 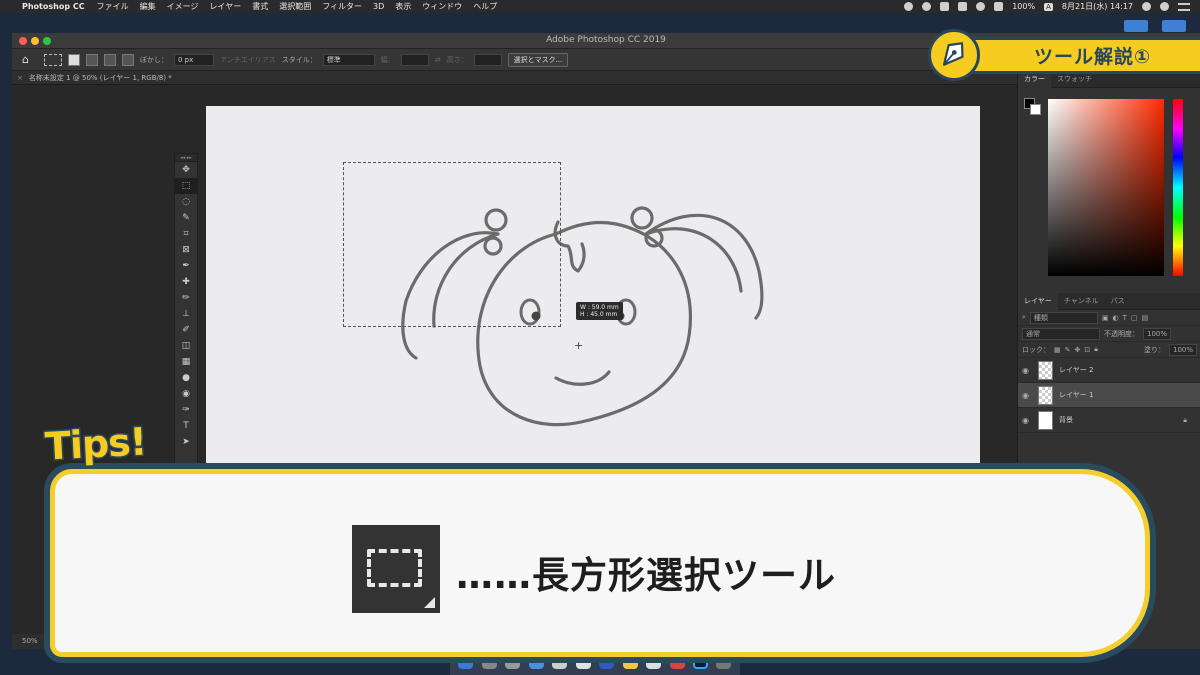 What do you see at coordinates (927, 6) in the screenshot?
I see `skype-icon` at bounding box center [927, 6].